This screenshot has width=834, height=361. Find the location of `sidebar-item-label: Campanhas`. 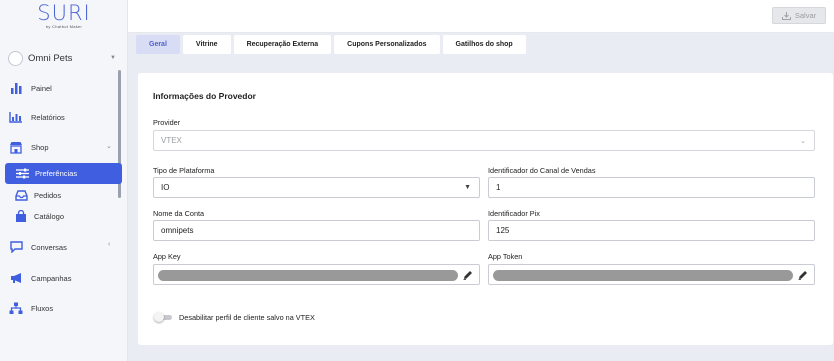

sidebar-item-label: Campanhas is located at coordinates (51, 278).